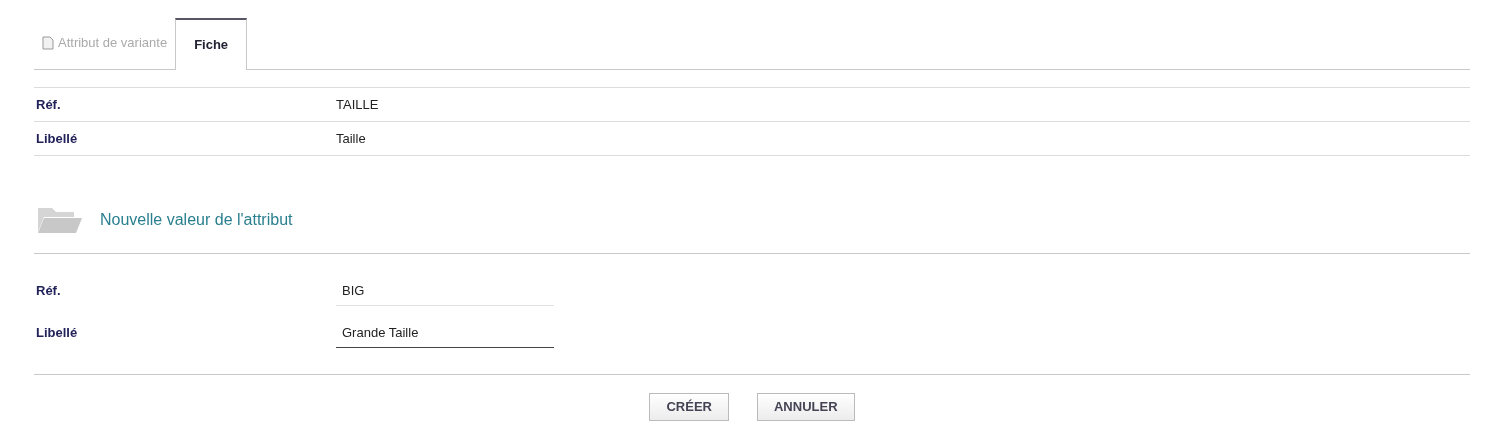 The width and height of the screenshot is (1489, 442). What do you see at coordinates (351, 138) in the screenshot?
I see `field-value: Taille` at bounding box center [351, 138].